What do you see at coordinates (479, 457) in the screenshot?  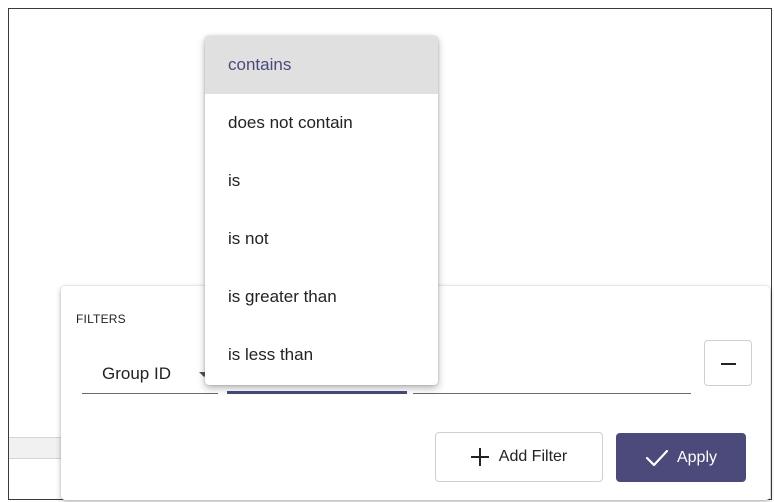 I see `plus-icon` at bounding box center [479, 457].